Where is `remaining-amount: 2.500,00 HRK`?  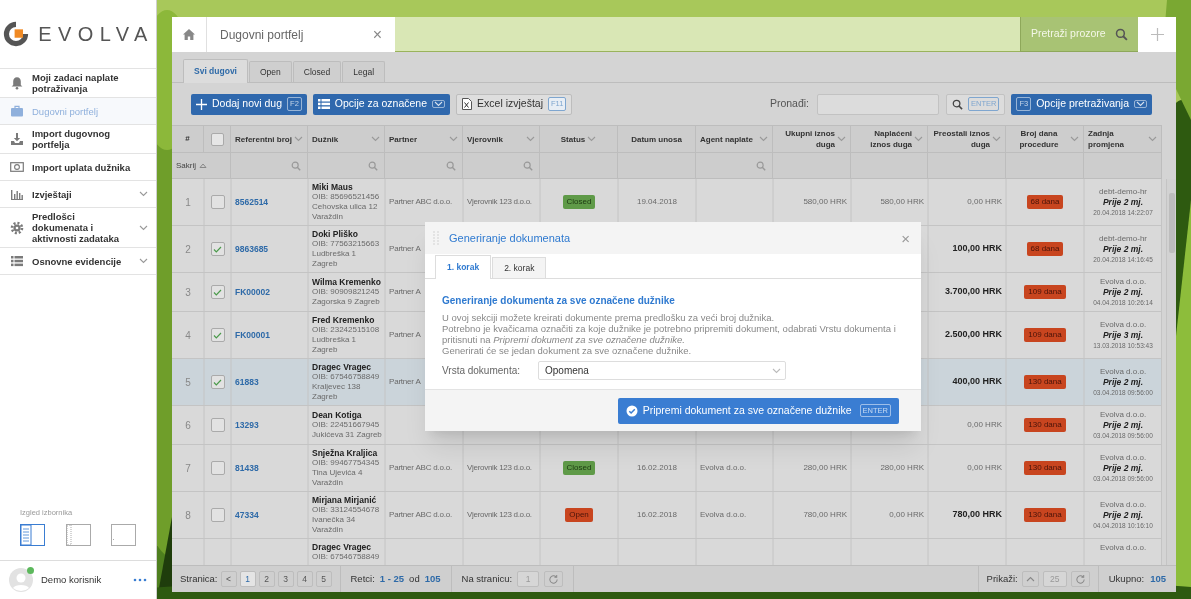 remaining-amount: 2.500,00 HRK is located at coordinates (973, 335).